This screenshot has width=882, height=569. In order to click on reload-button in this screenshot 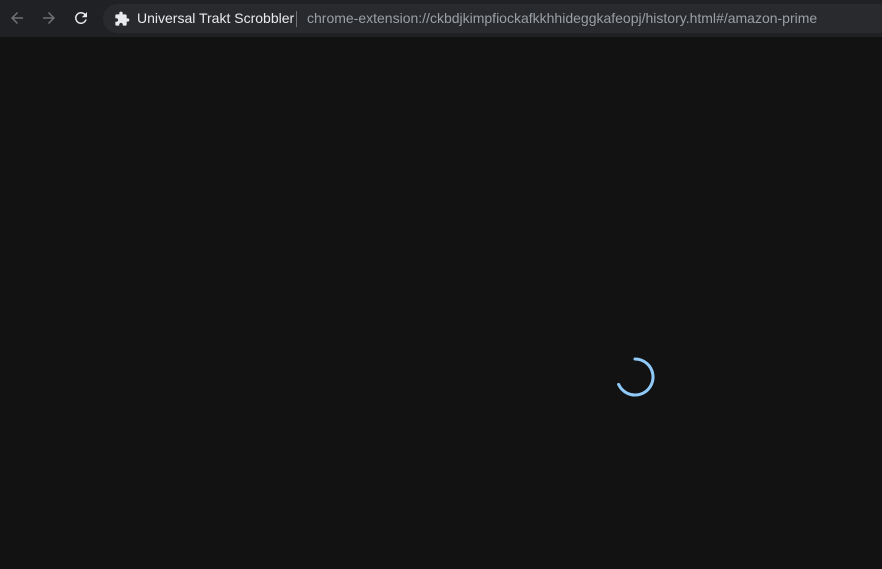, I will do `click(81, 18)`.